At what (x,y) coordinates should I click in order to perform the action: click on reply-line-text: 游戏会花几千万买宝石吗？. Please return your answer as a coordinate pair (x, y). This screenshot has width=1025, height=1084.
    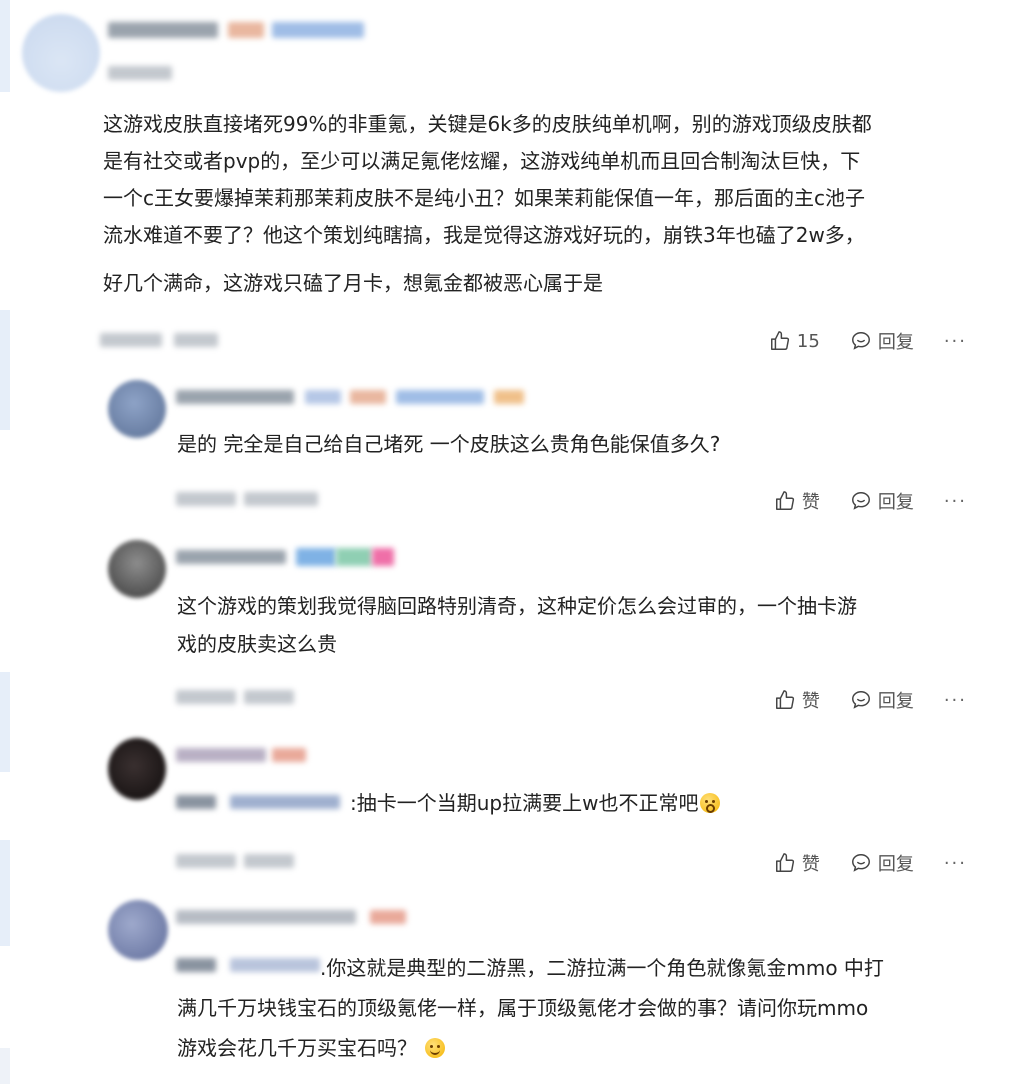
    Looking at the image, I should click on (297, 1048).